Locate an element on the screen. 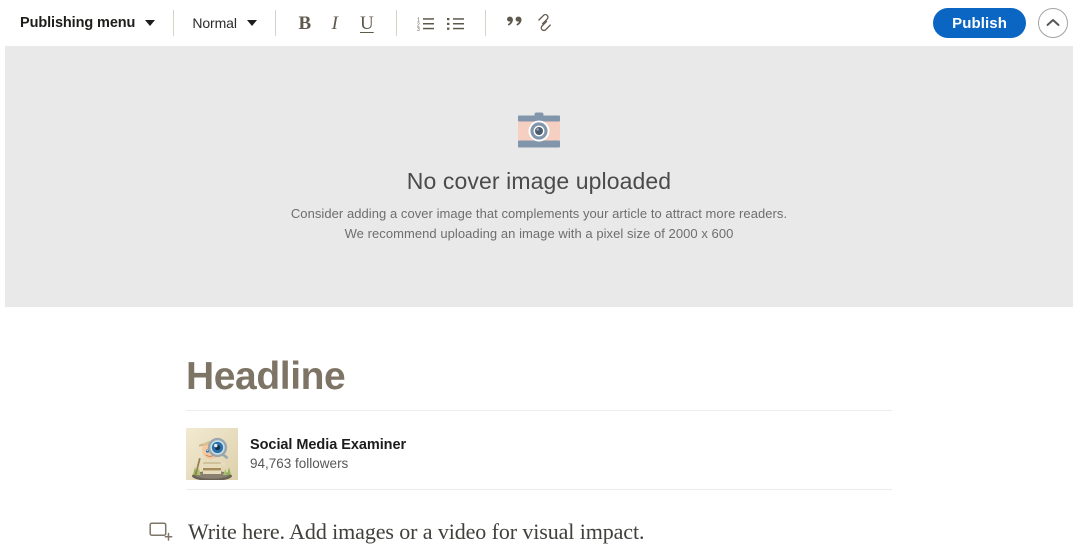 The image size is (1080, 548). publish-button: Publish is located at coordinates (979, 23).